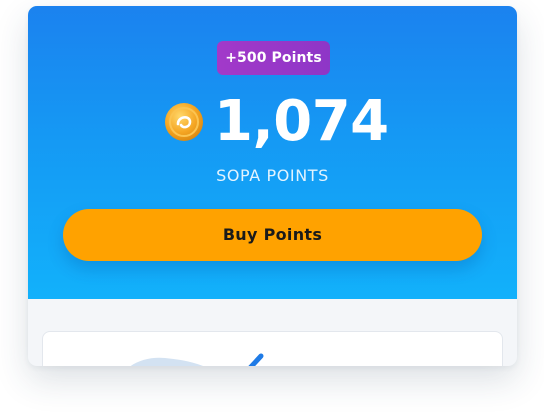  Describe the element at coordinates (272, 348) in the screenshot. I see `lower-content-card` at that location.